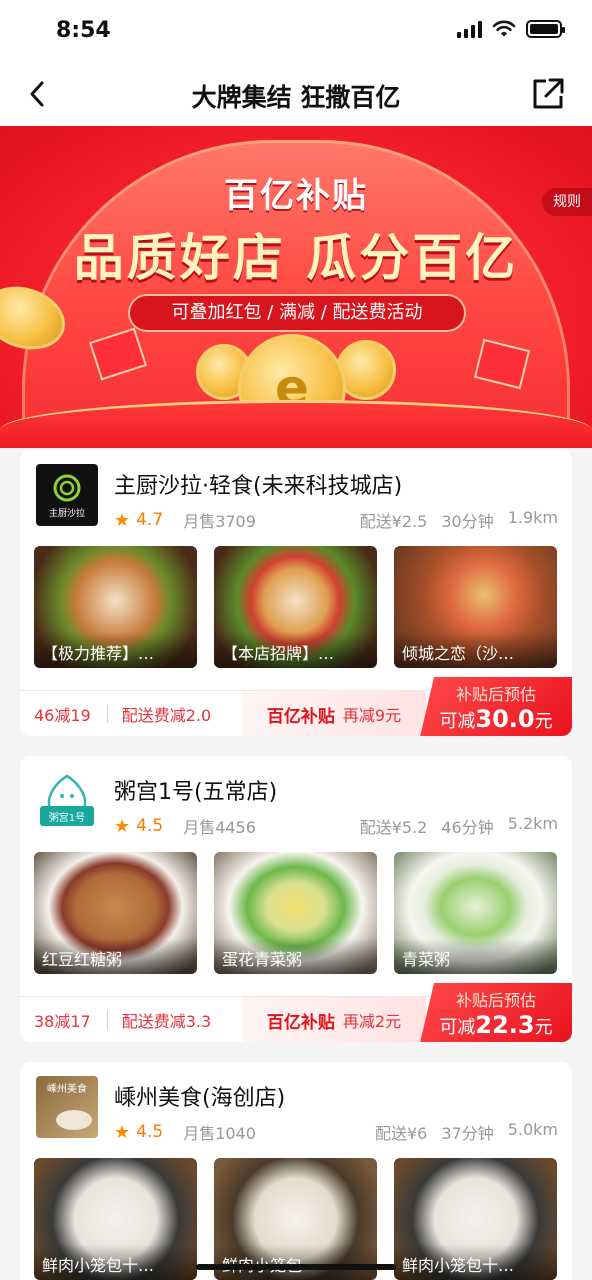 The height and width of the screenshot is (1280, 592). I want to click on svg-text: 嵊州美食, so click(67, 1088).